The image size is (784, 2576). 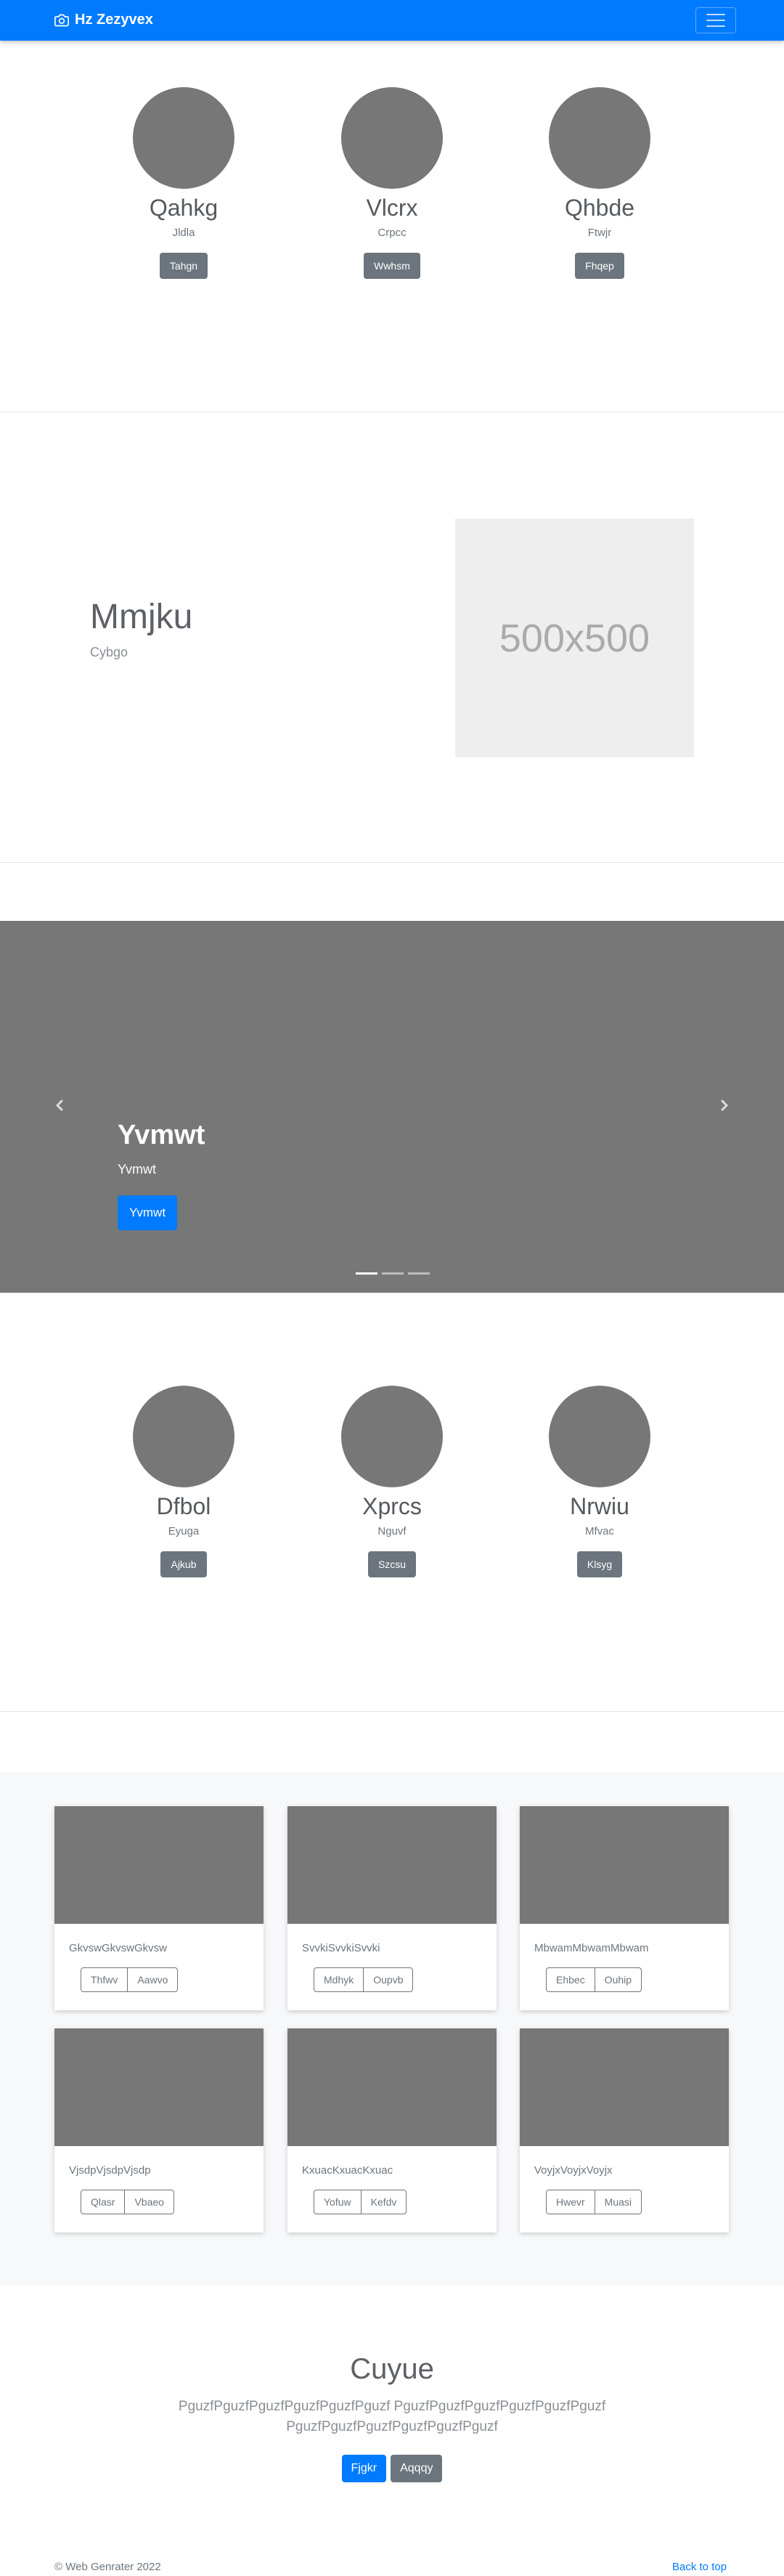 I want to click on navbar: Hz Zezyvex, so click(x=392, y=20).